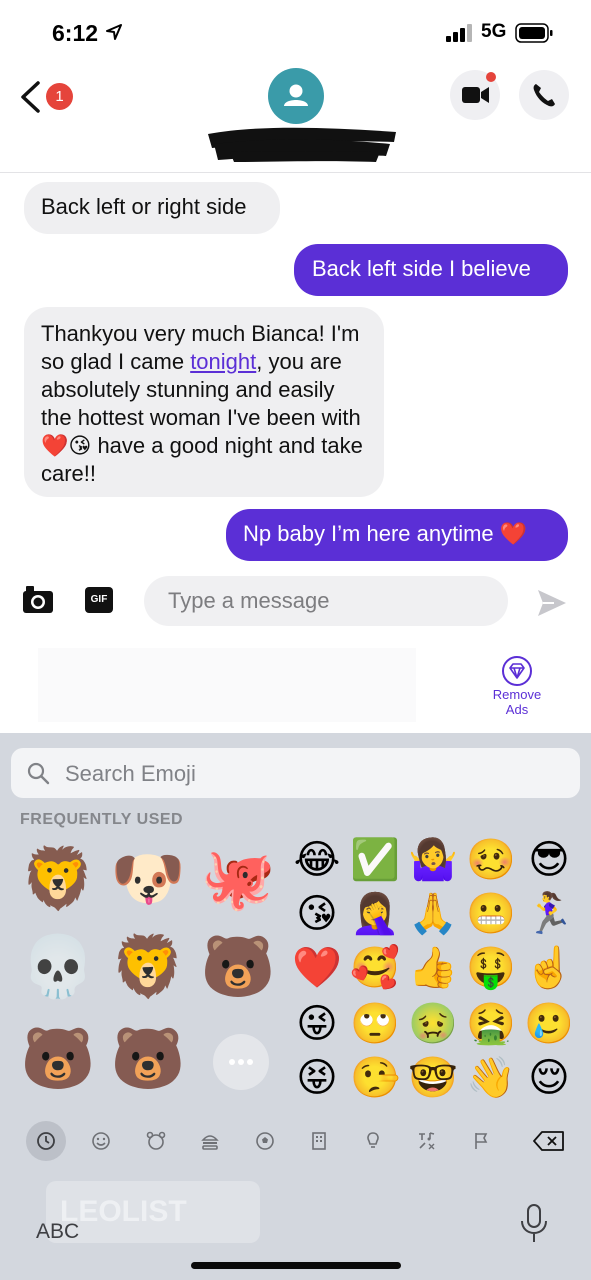 The width and height of the screenshot is (591, 1280). I want to click on emoji-item: 👋, so click(491, 1078).